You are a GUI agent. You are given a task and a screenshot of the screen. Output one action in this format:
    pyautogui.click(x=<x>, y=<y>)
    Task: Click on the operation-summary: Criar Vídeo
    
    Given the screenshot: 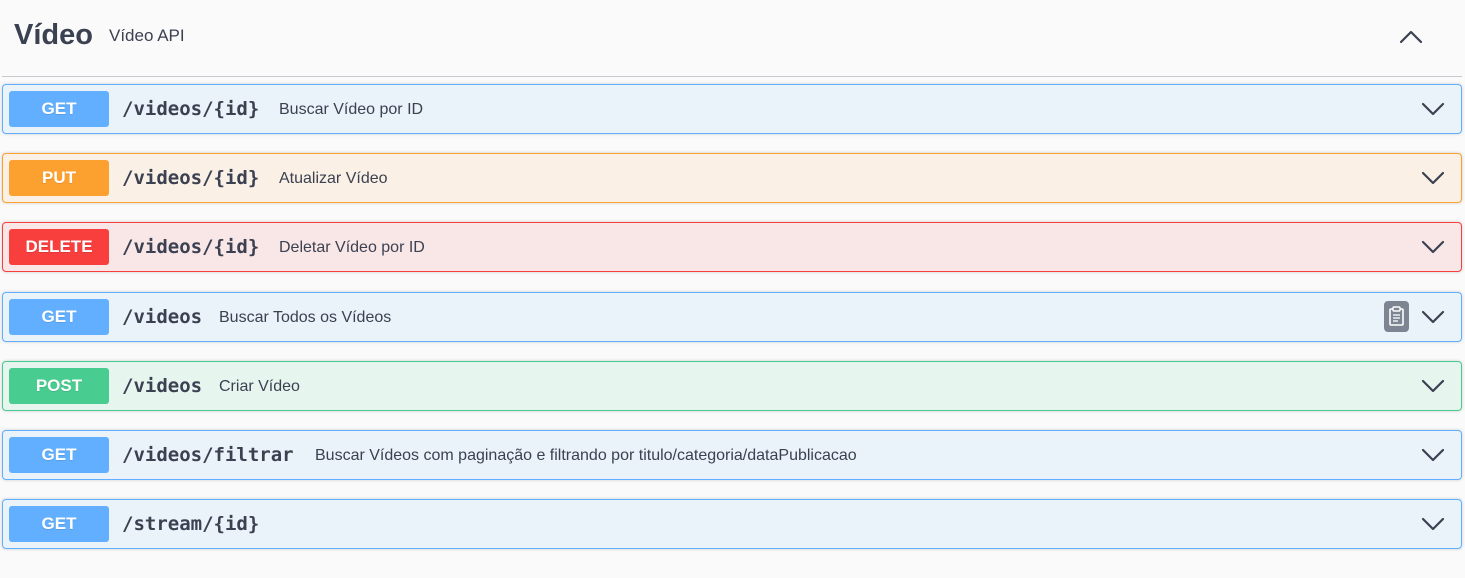 What is the action you would take?
    pyautogui.click(x=259, y=386)
    